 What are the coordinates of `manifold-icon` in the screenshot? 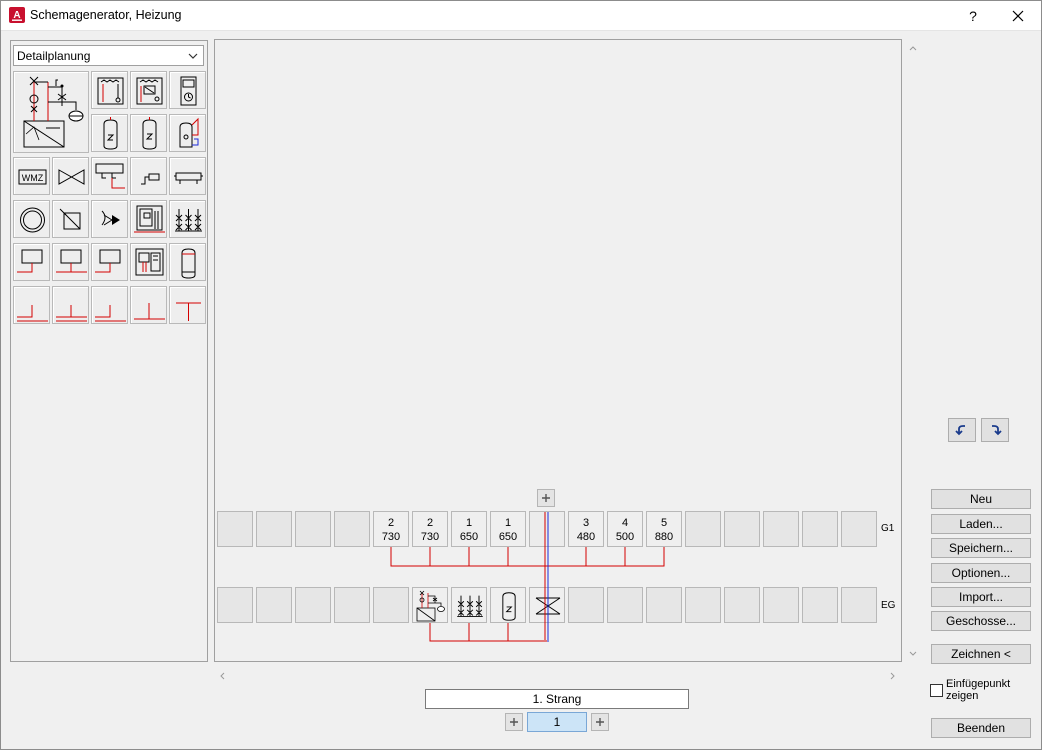 It's located at (188, 178).